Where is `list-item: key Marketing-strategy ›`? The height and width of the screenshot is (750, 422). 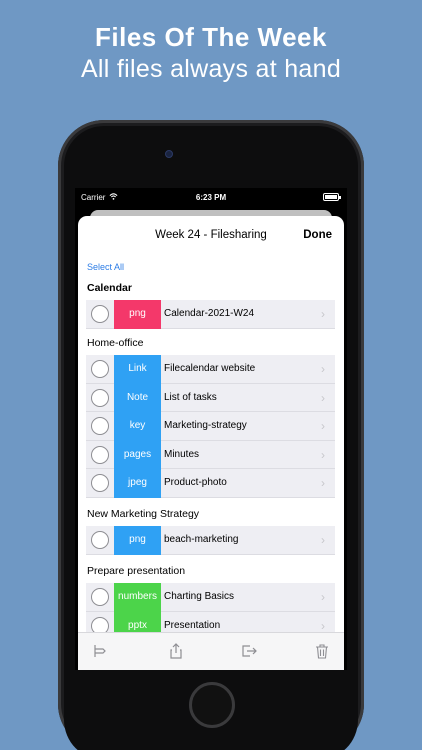 list-item: key Marketing-strategy › is located at coordinates (210, 426).